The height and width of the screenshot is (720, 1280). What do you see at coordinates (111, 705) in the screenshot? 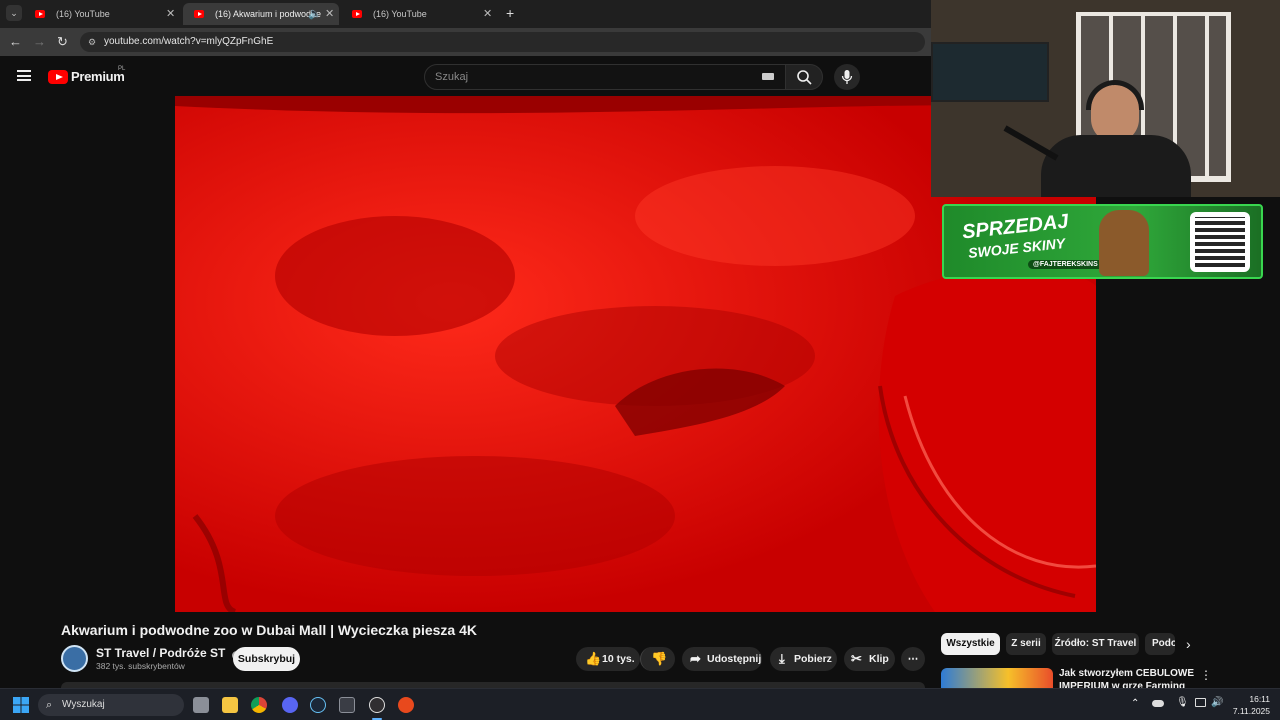
I see `taskbar-search-input: ⌕ Wyszukaj` at bounding box center [111, 705].